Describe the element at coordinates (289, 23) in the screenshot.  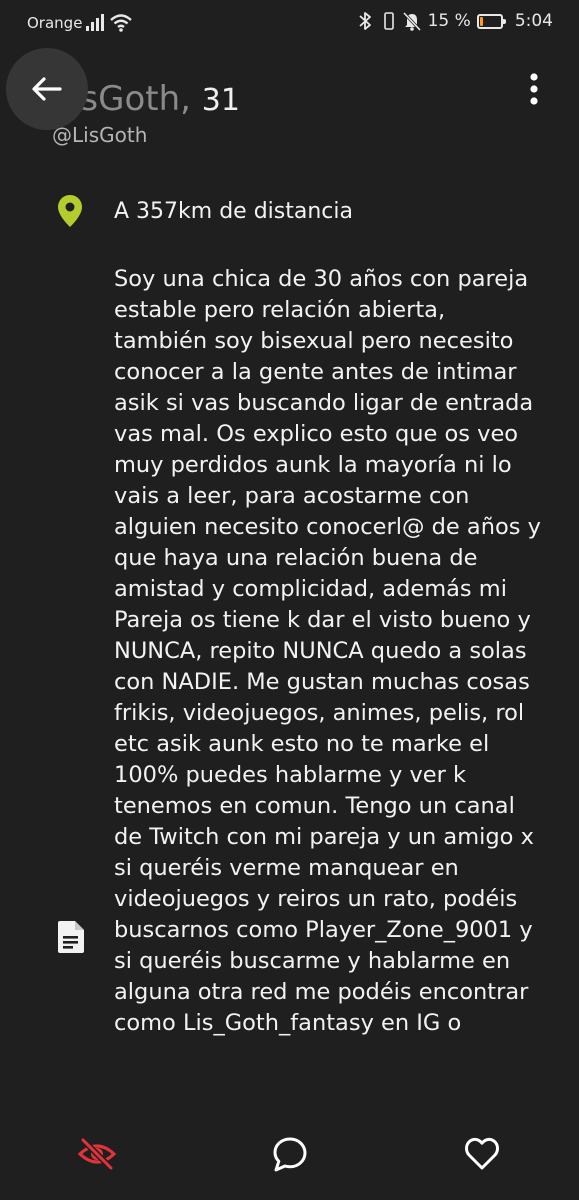
I see `status-bar: Orange 15 % 5:04` at that location.